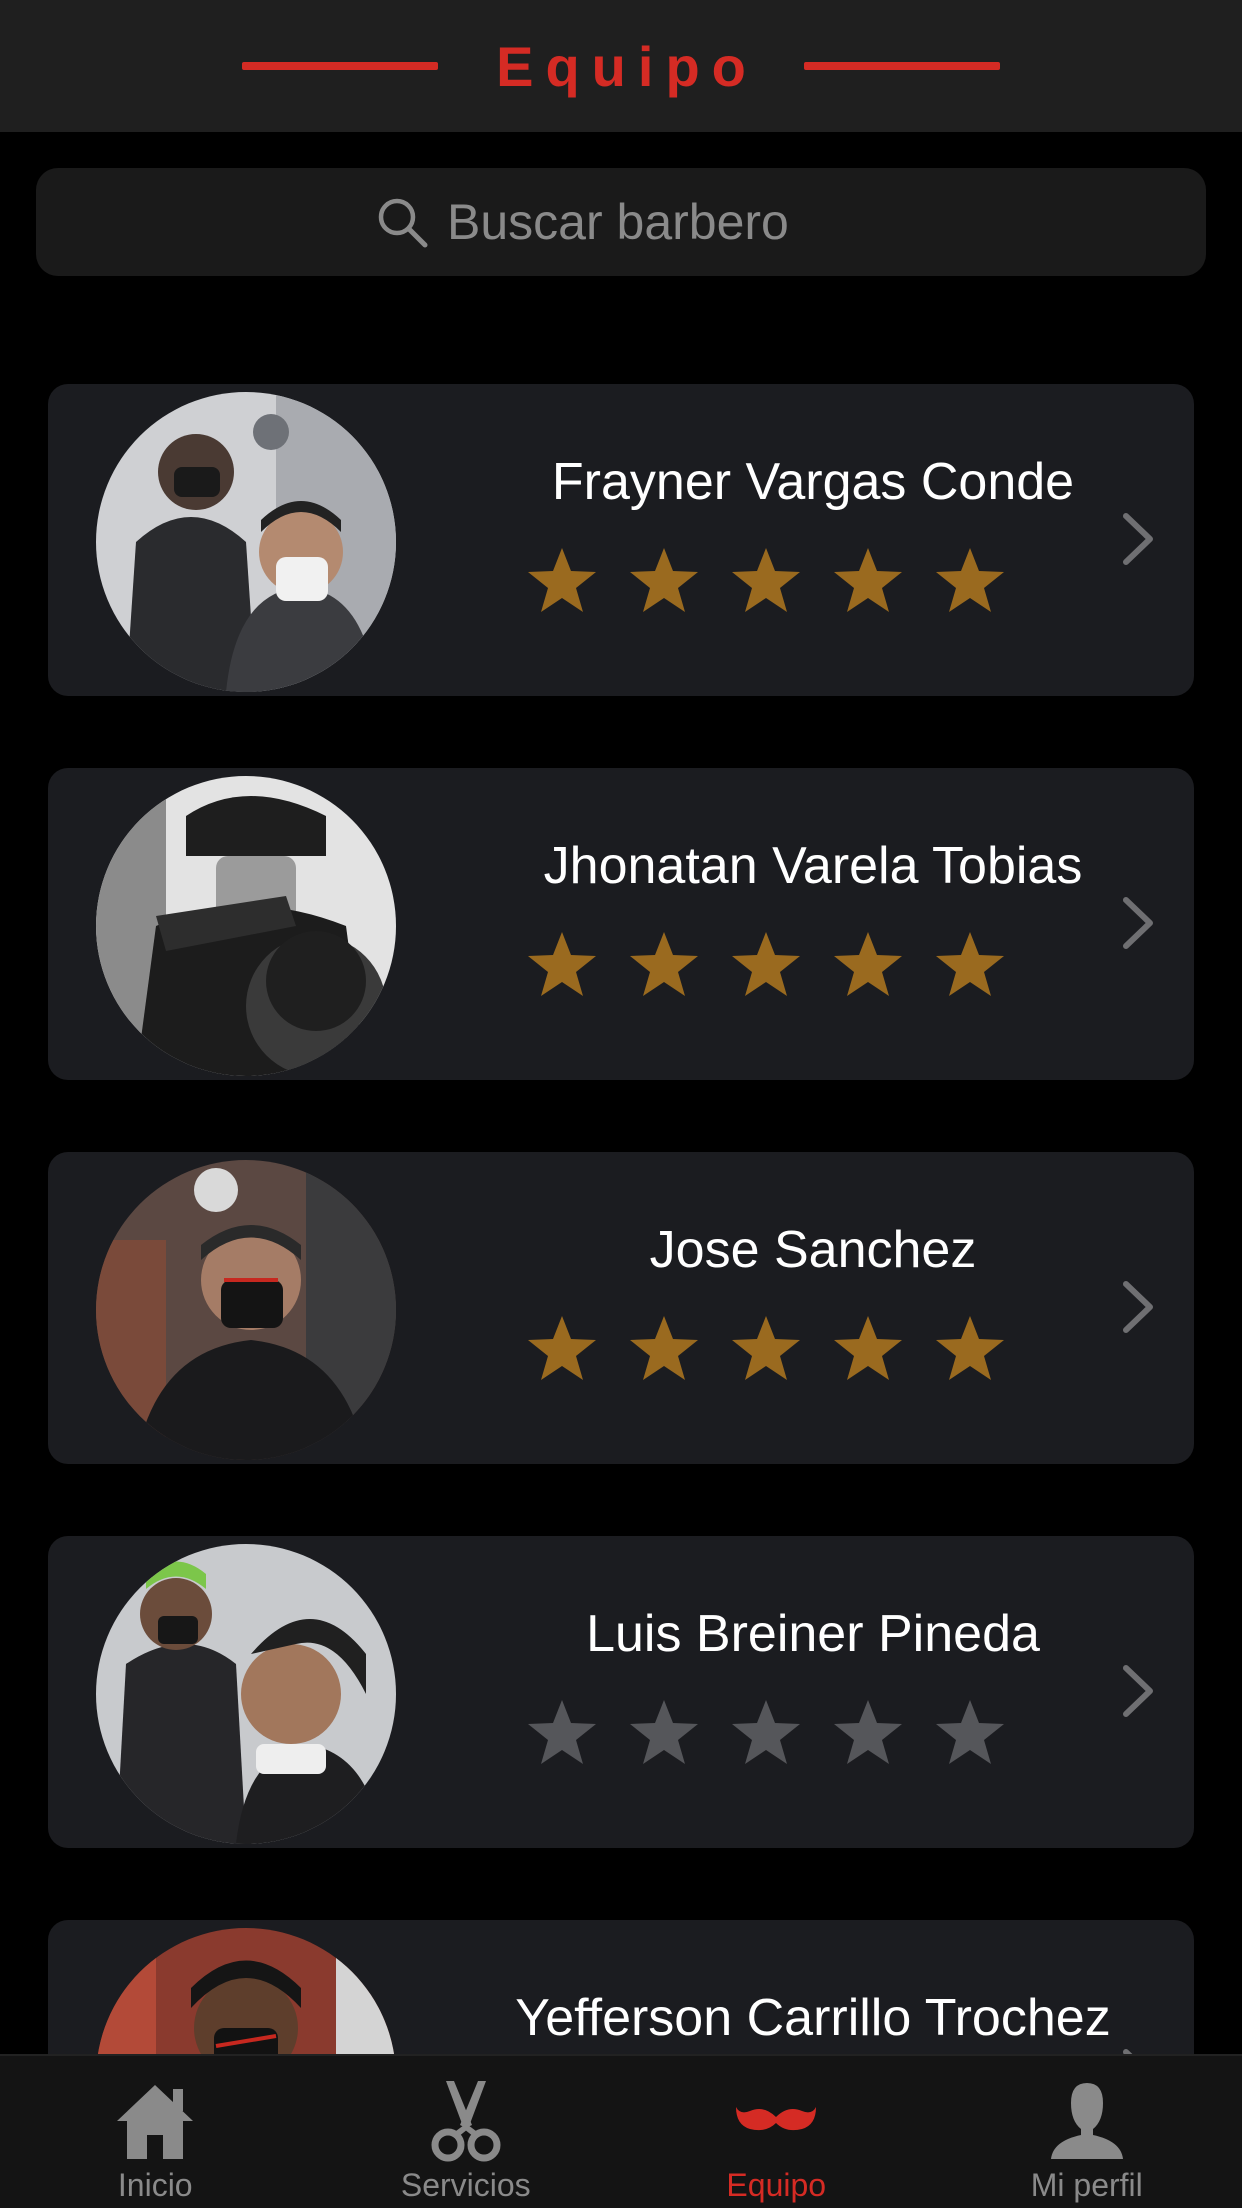 The width and height of the screenshot is (1242, 2208). Describe the element at coordinates (340, 66) in the screenshot. I see `header-left-line` at that location.